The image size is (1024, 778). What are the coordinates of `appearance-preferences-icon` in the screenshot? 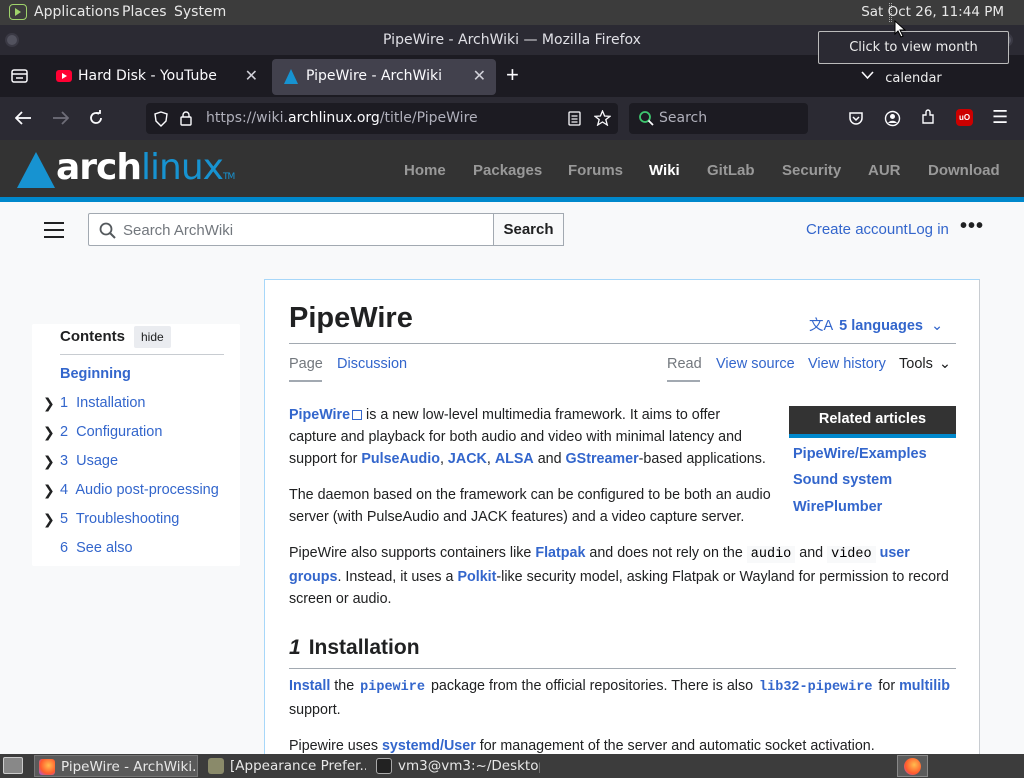 It's located at (216, 766).